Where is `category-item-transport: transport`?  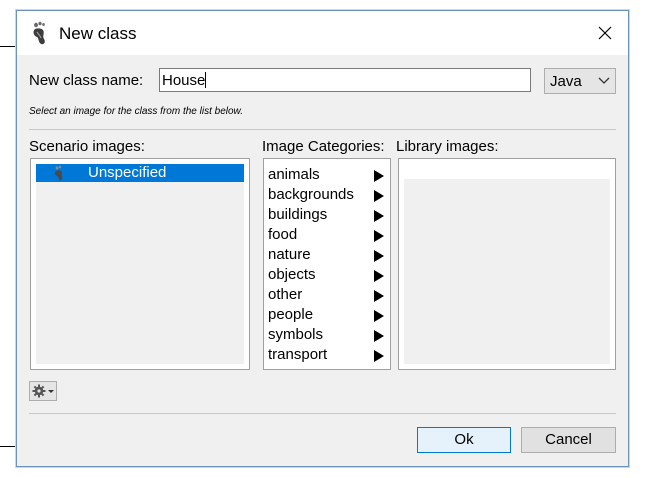
category-item-transport: transport is located at coordinates (327, 355).